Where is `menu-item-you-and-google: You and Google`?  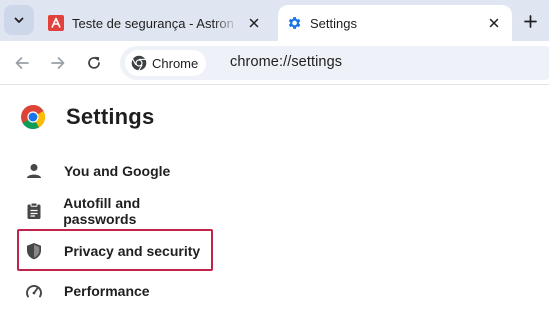
menu-item-you-and-google: You and Google is located at coordinates (116, 171).